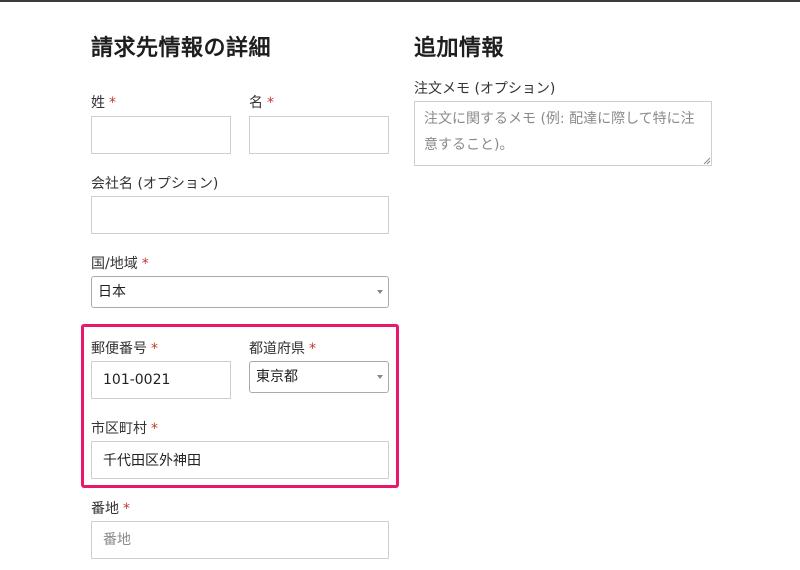 This screenshot has width=800, height=570. I want to click on company-input, so click(240, 215).